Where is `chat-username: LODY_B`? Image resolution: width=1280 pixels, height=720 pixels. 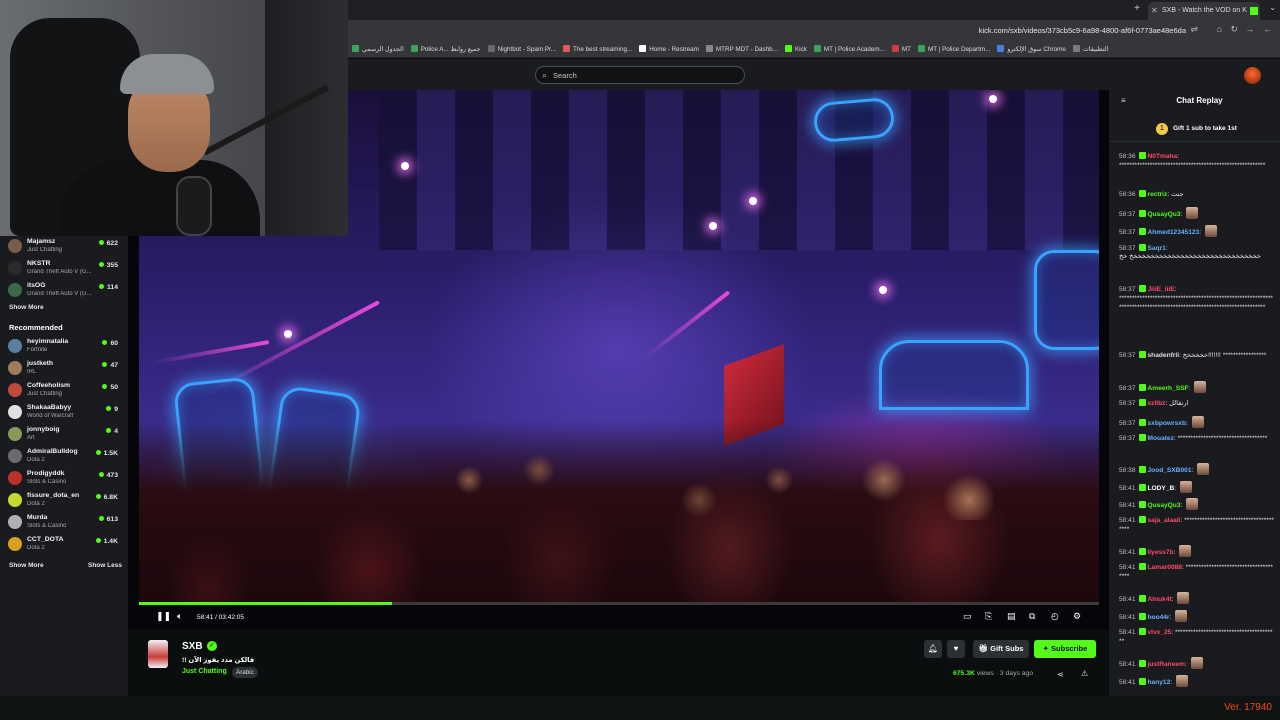
chat-username: LODY_B is located at coordinates (1161, 488).